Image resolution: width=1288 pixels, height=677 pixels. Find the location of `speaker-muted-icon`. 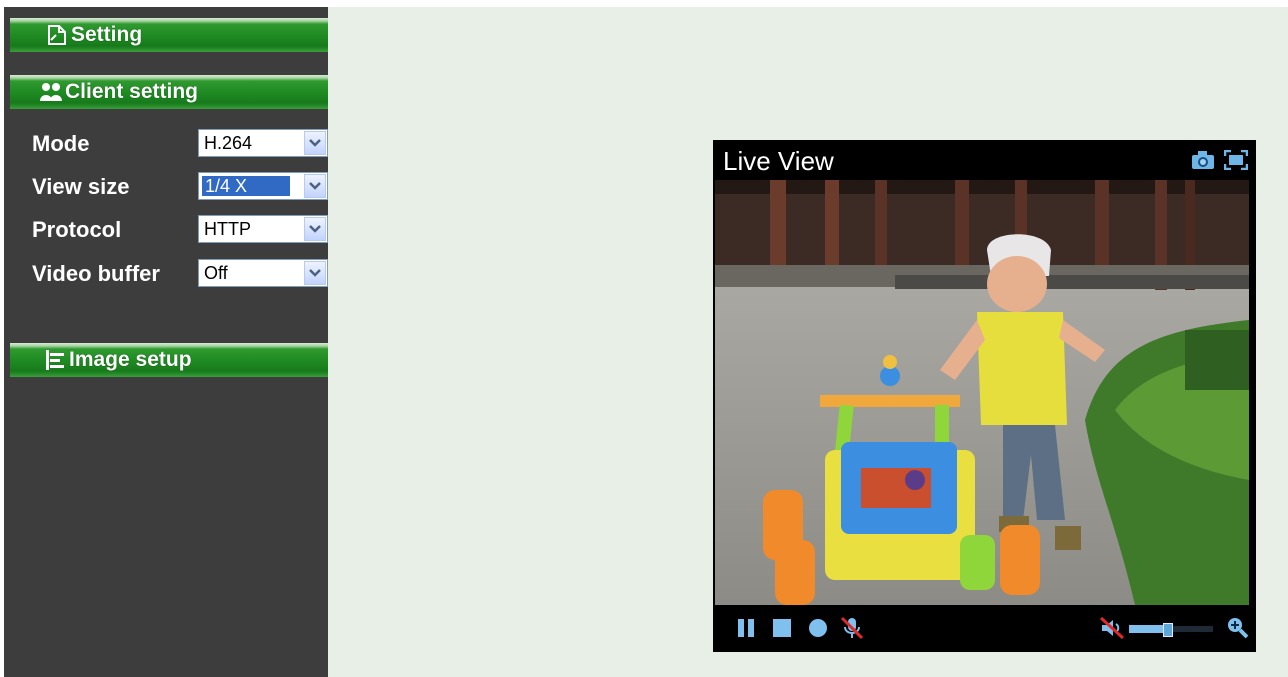

speaker-muted-icon is located at coordinates (1112, 630).